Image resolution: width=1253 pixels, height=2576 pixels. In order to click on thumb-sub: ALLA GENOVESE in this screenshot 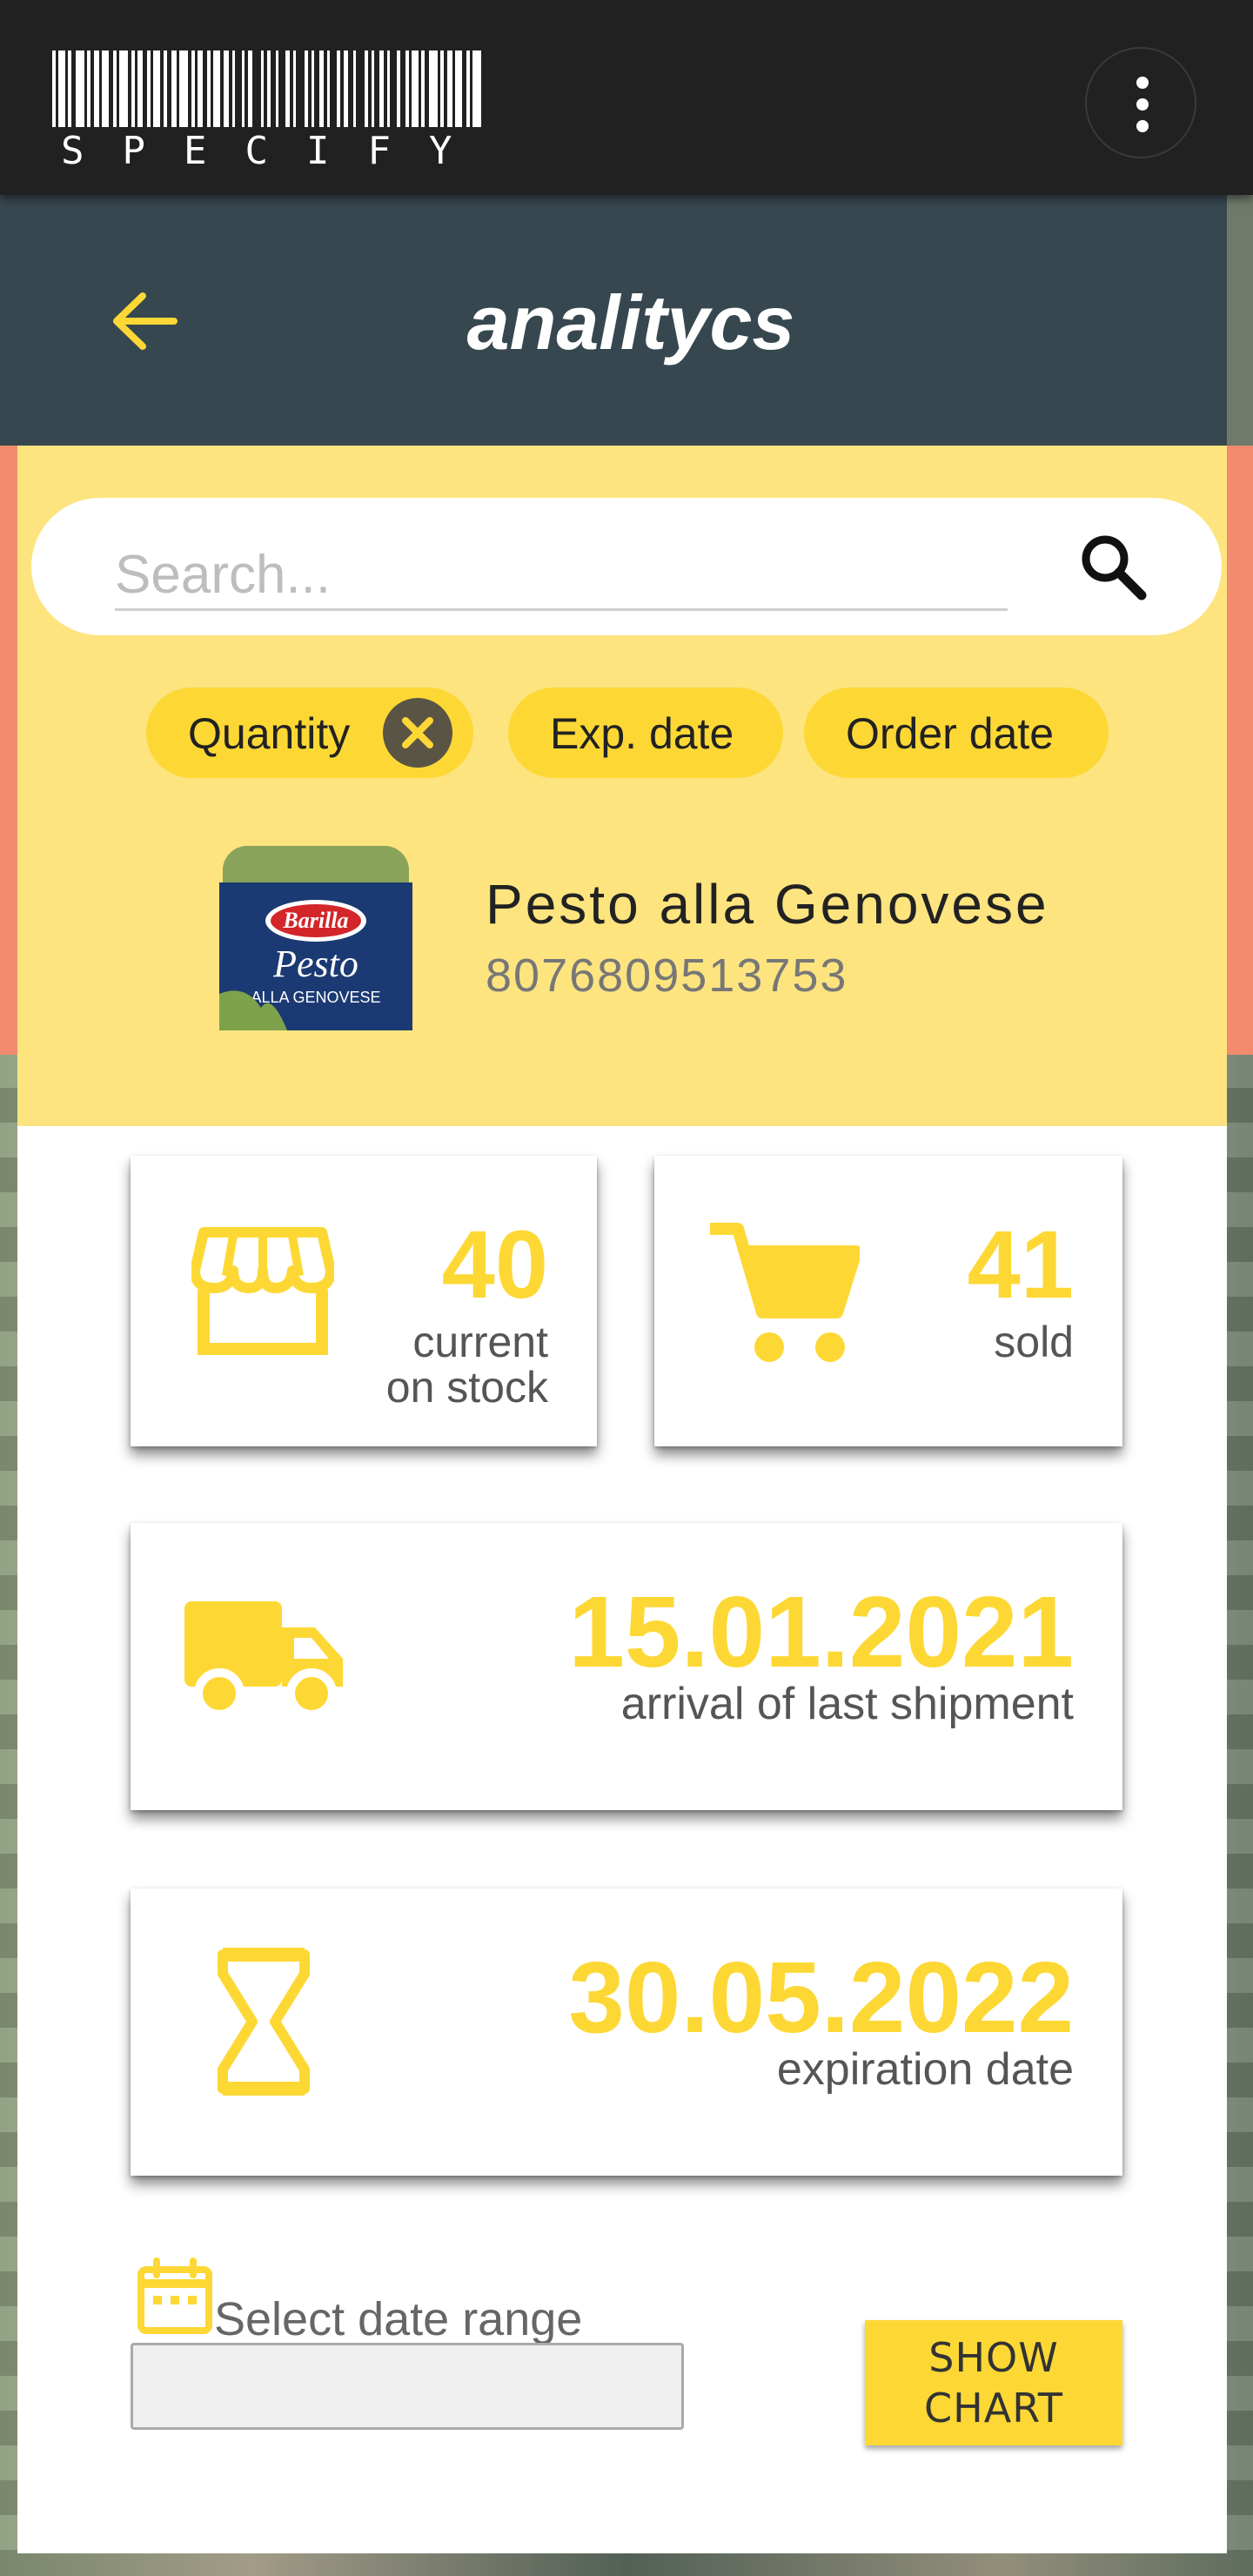, I will do `click(315, 997)`.